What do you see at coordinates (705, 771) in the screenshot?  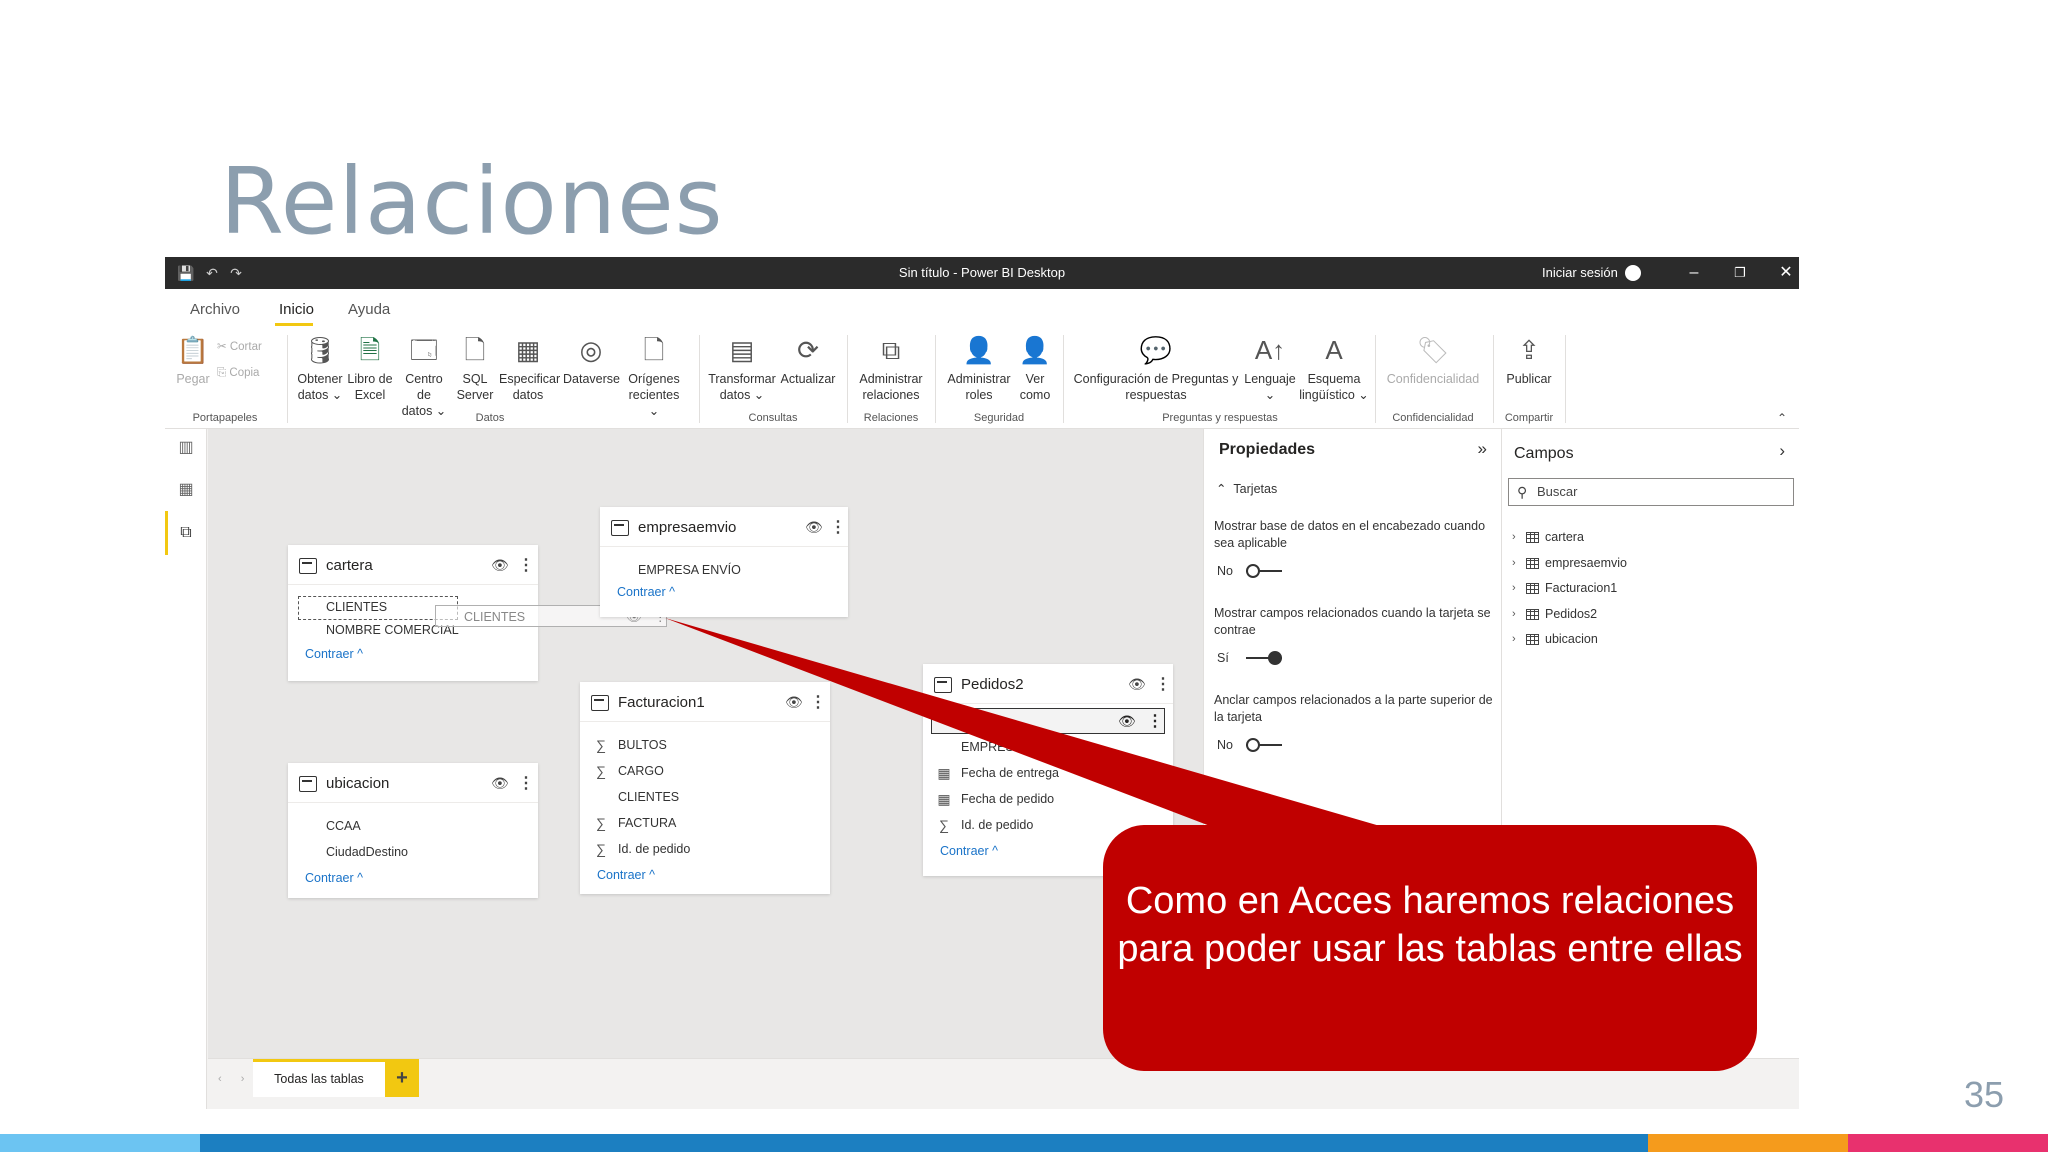 I see `field-cargo: ∑ CARGO` at bounding box center [705, 771].